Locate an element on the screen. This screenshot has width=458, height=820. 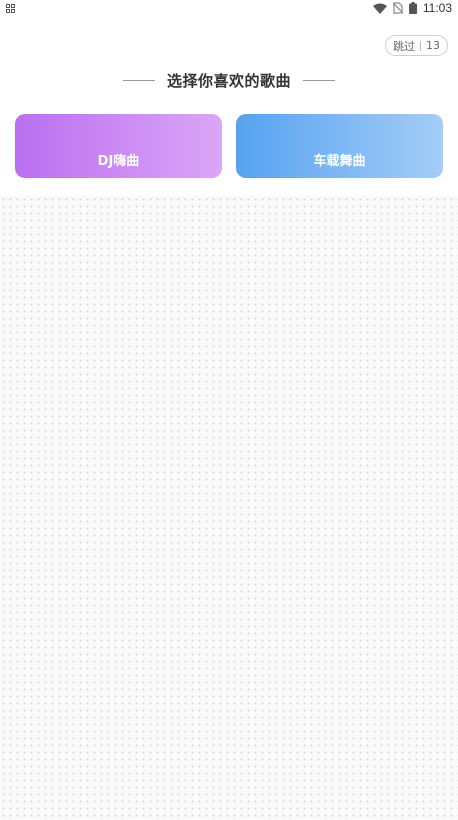
status-right: 11:03 is located at coordinates (412, 8).